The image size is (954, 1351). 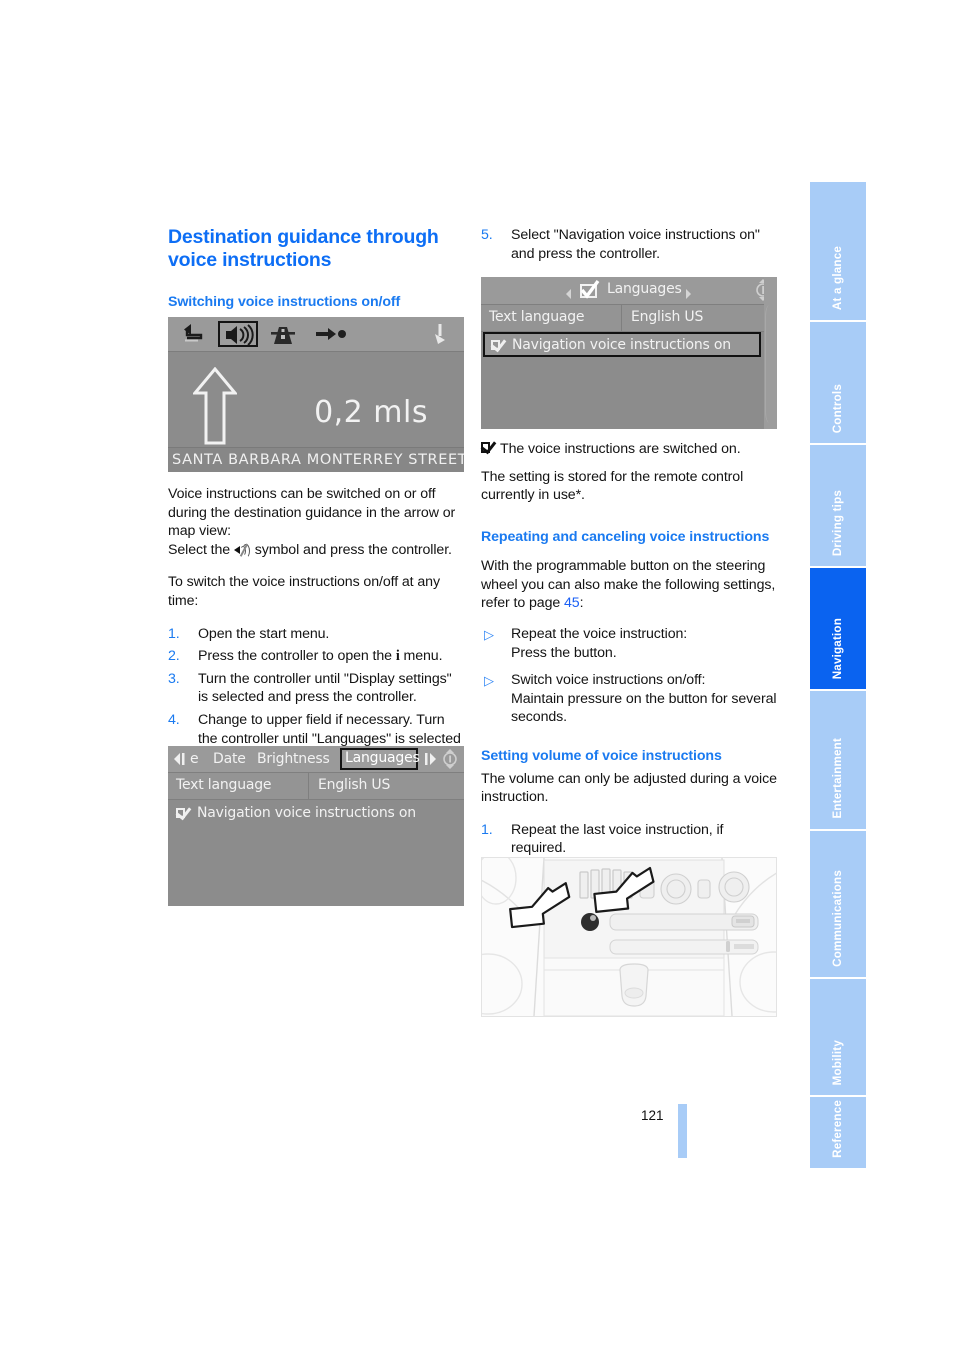 What do you see at coordinates (837, 277) in the screenshot?
I see `tab-label: At a glance` at bounding box center [837, 277].